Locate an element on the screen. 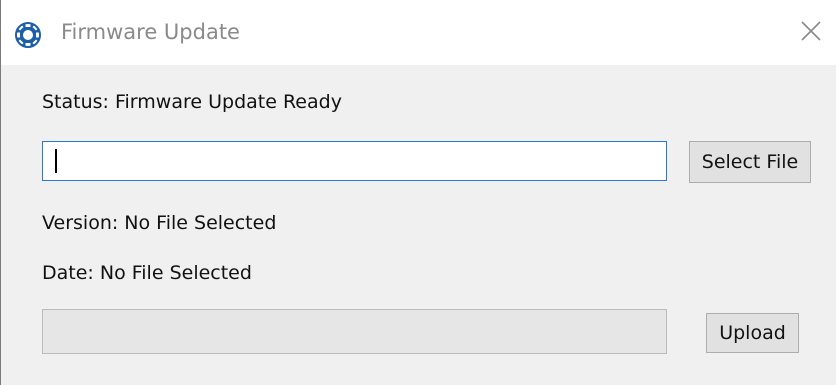 This screenshot has height=385, width=836. file-path-input is located at coordinates (354, 161).